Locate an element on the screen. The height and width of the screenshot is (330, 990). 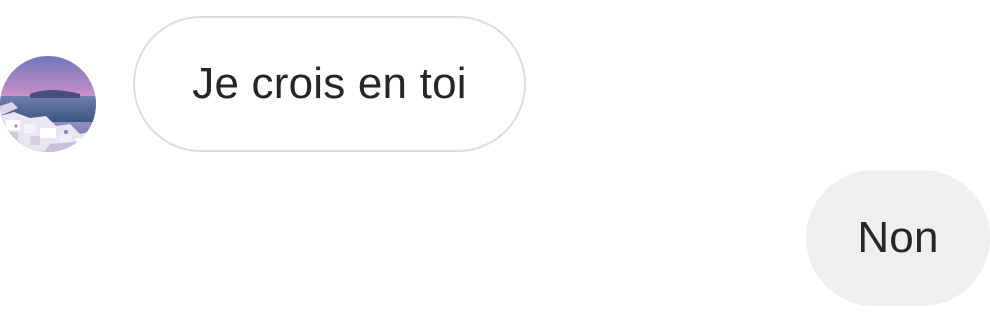
sent-message-text: Non is located at coordinates (898, 237).